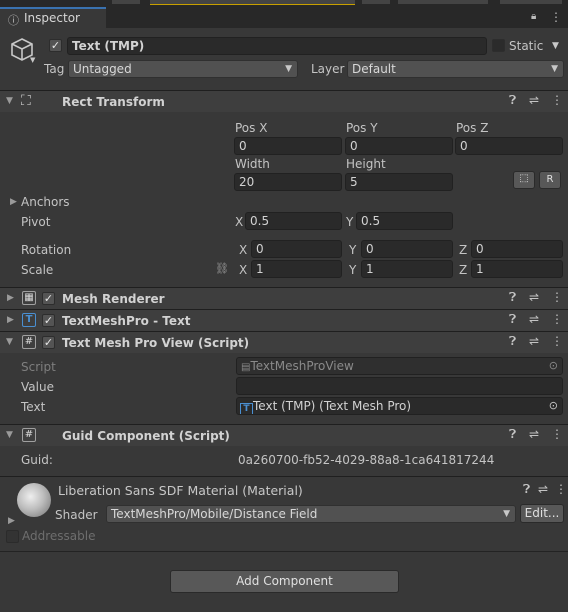 Image resolution: width=568 pixels, height=612 pixels. What do you see at coordinates (12, 536) in the screenshot?
I see `addressable-checkbox` at bounding box center [12, 536].